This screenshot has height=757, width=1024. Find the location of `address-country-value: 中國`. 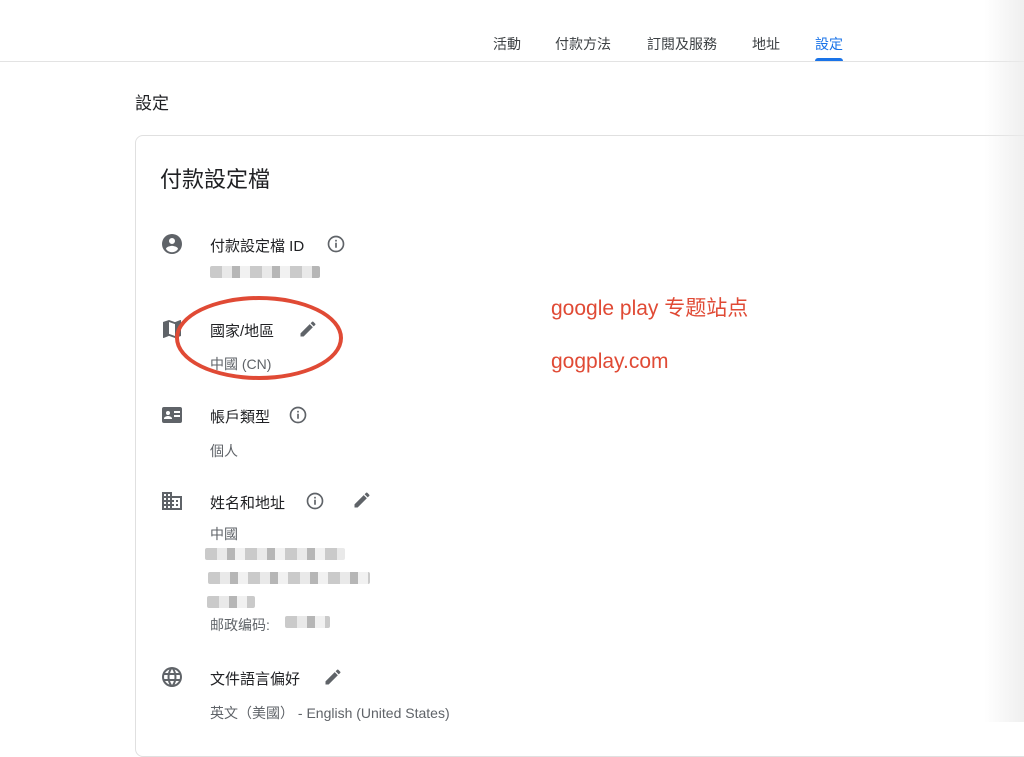

address-country-value: 中國 is located at coordinates (224, 534).